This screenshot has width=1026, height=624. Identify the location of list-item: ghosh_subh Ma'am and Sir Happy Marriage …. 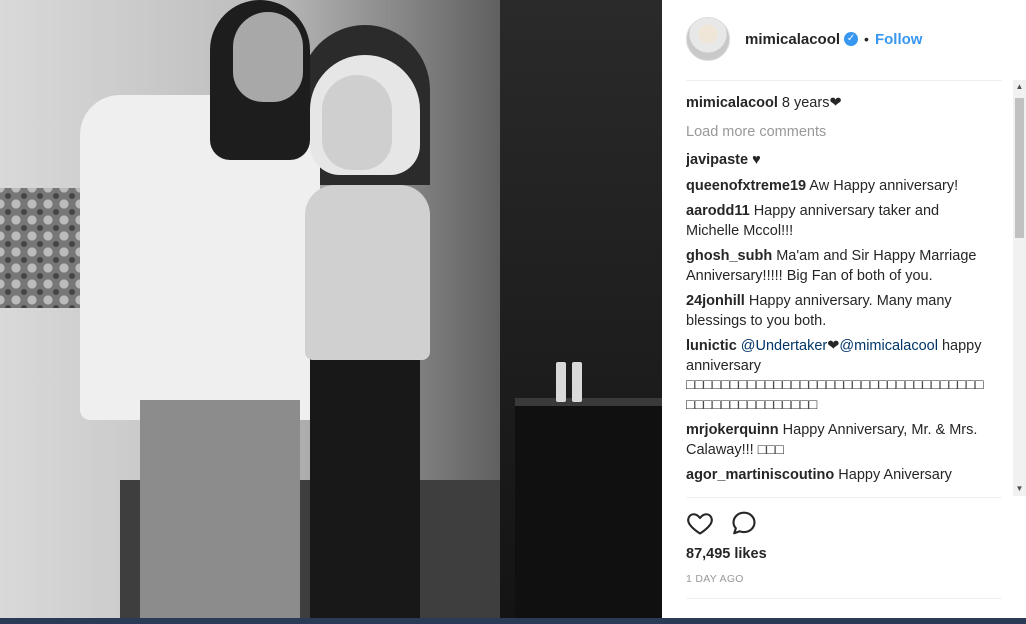
(836, 266).